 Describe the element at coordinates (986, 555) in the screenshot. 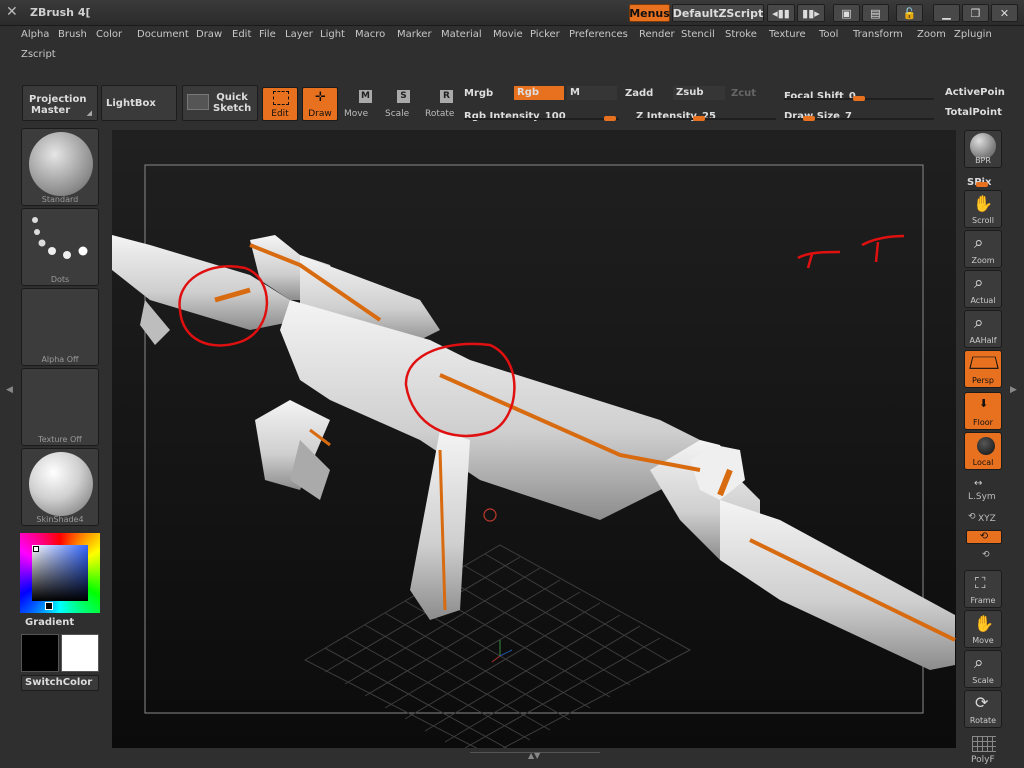

I see `z-rotate-button: ⟲` at that location.